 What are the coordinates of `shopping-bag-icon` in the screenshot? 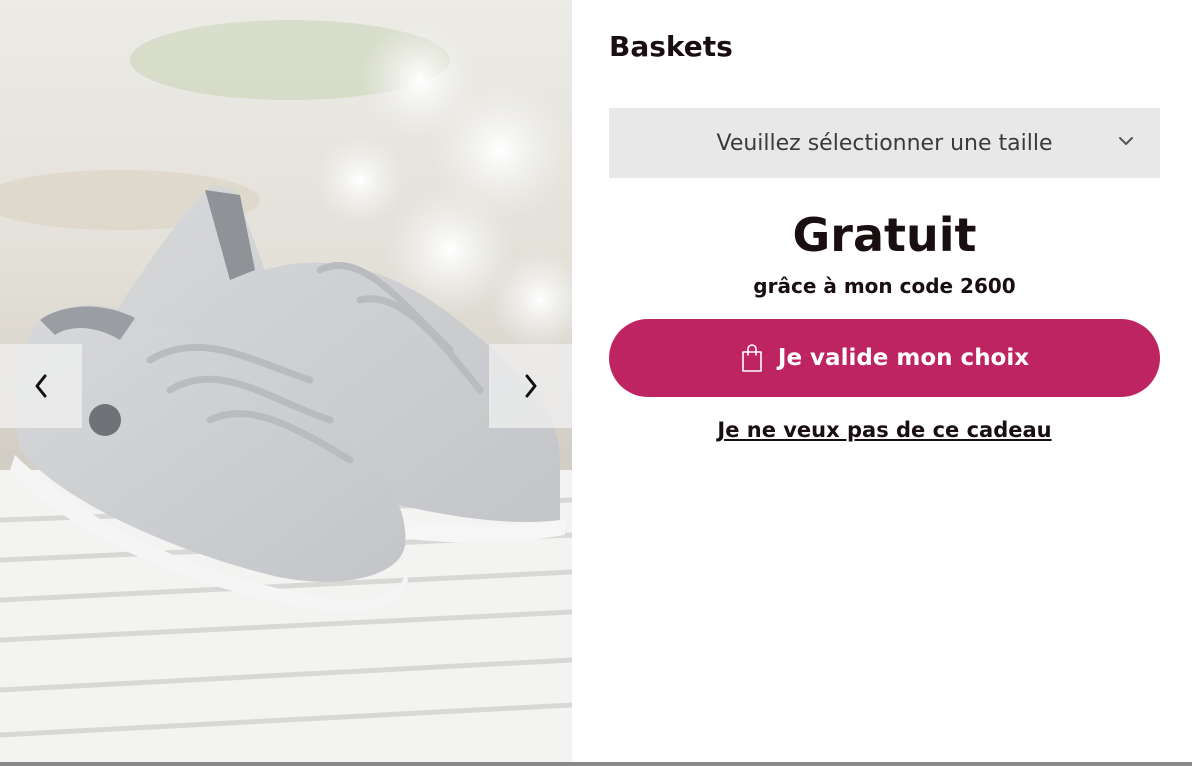 It's located at (752, 358).